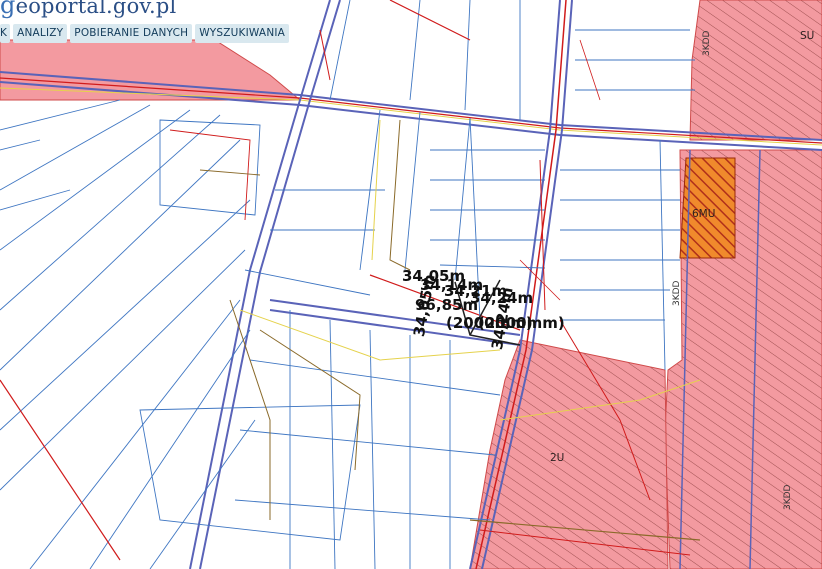 This screenshot has height=569, width=822. Describe the element at coordinates (704, 214) in the screenshot. I see `zone-label-6mu: 6MU` at that location.